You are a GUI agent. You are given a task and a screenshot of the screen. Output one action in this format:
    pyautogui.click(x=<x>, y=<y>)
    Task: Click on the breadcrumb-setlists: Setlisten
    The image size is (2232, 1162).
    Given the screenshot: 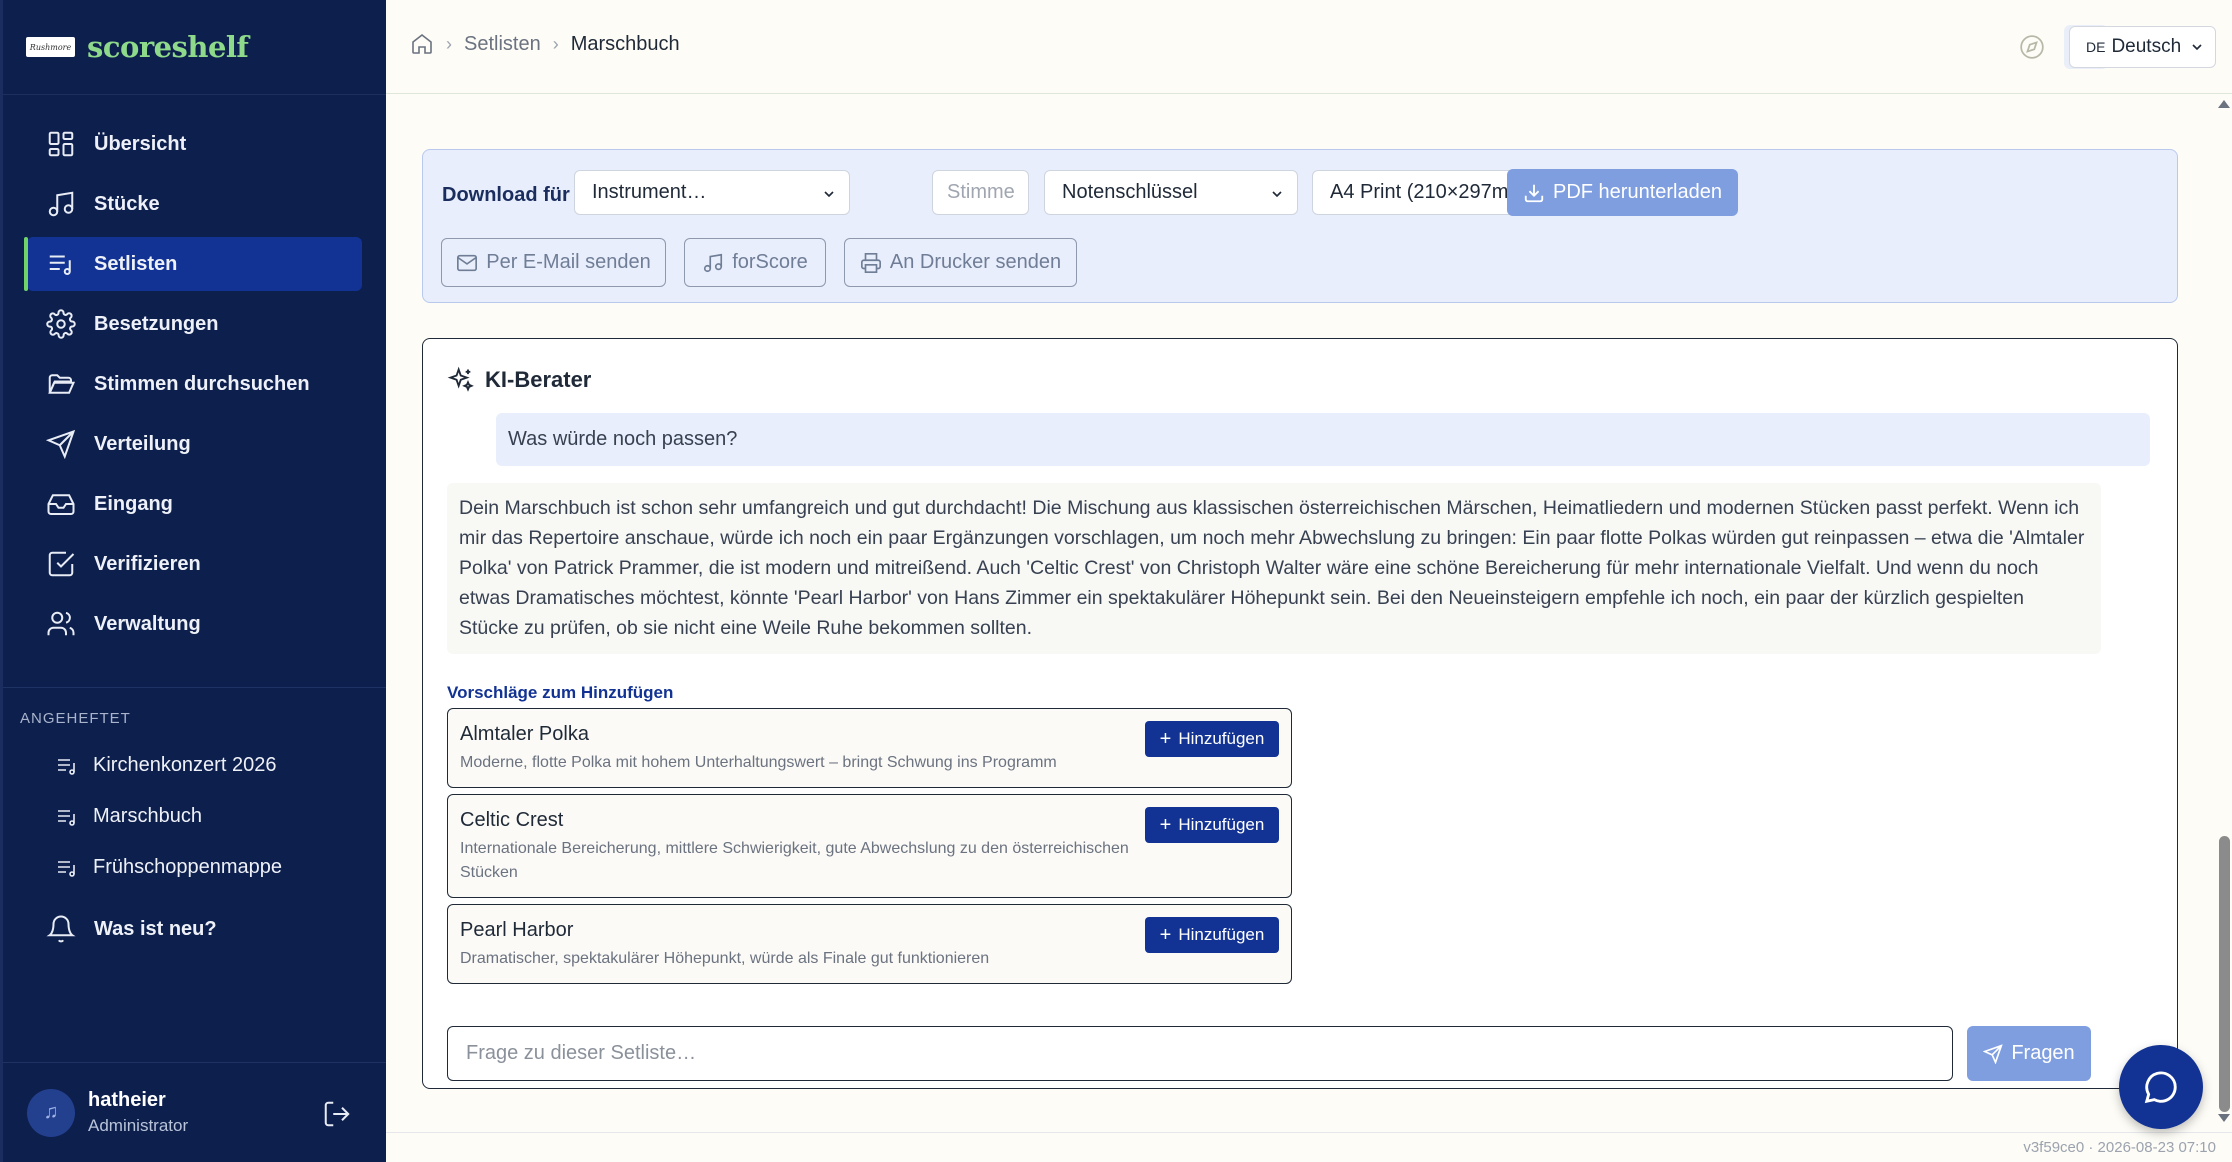 What is the action you would take?
    pyautogui.click(x=502, y=44)
    